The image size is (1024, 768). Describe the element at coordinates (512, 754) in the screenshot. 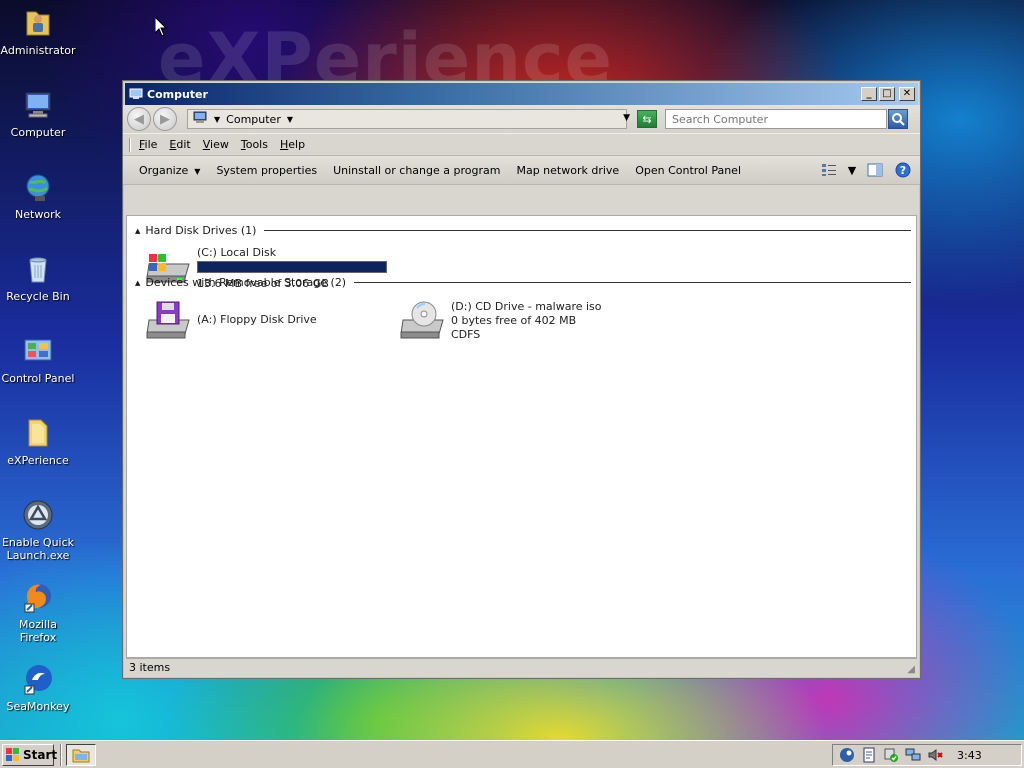

I see `taskbar: Start 3:43` at that location.